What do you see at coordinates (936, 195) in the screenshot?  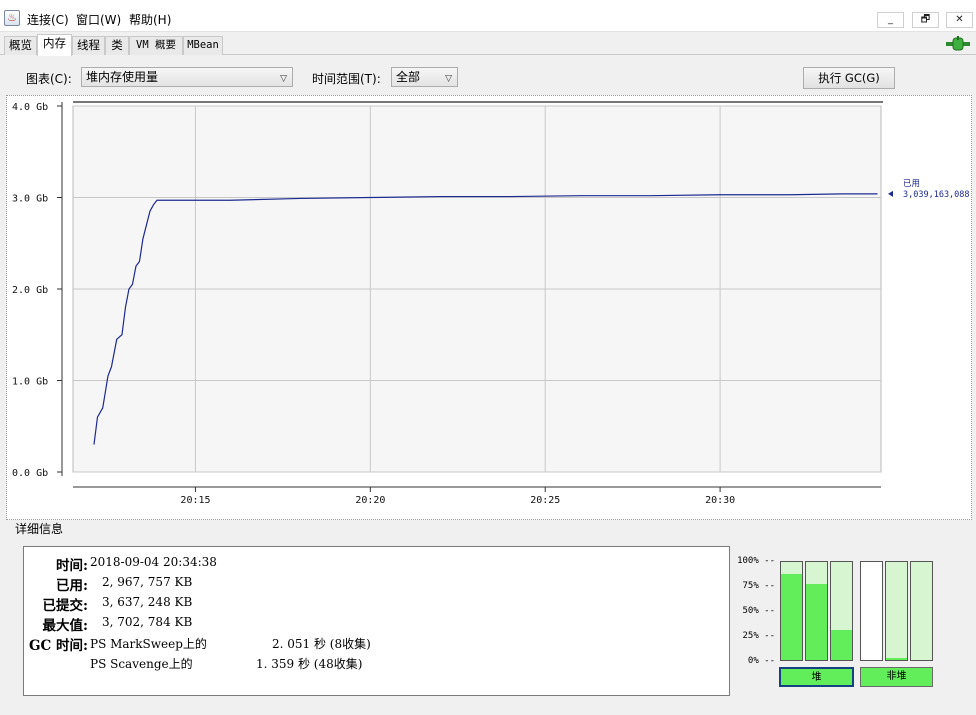 I see `legend-value: 3,039,163,088` at bounding box center [936, 195].